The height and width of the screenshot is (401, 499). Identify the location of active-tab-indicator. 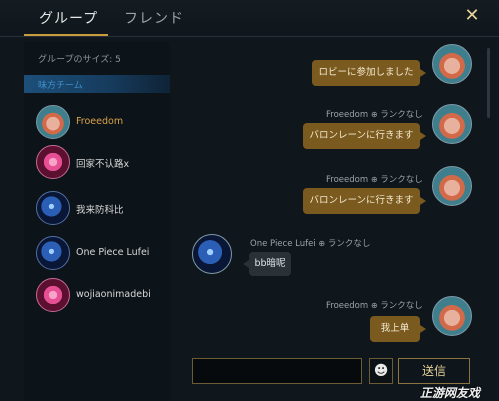
(66, 35).